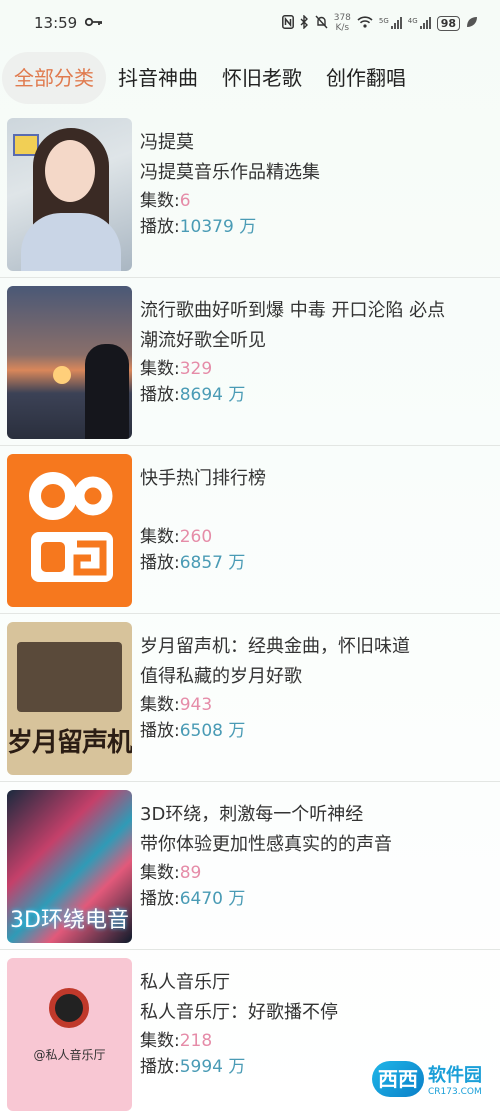  What do you see at coordinates (342, 18) in the screenshot?
I see `speed-value: 378` at bounding box center [342, 18].